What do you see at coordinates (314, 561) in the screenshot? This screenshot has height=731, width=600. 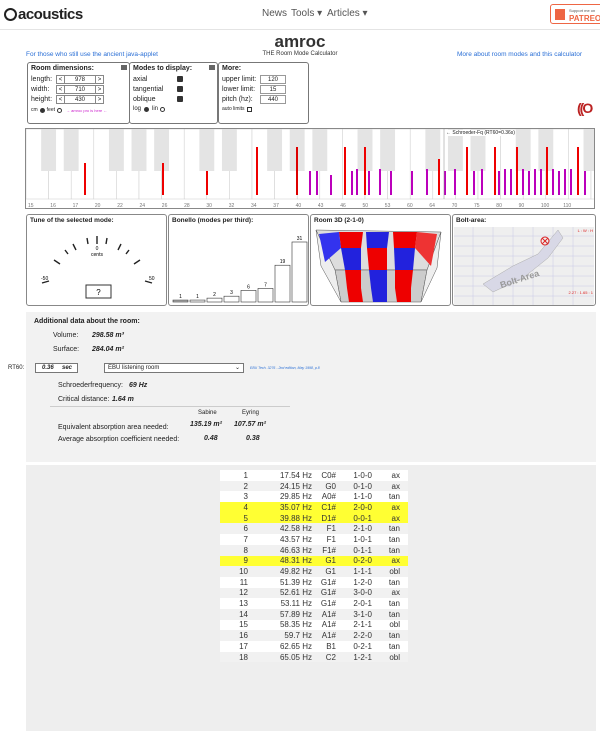 I see `mode-row: 9 48.31 Hz G1 0-2-0 ax` at bounding box center [314, 561].